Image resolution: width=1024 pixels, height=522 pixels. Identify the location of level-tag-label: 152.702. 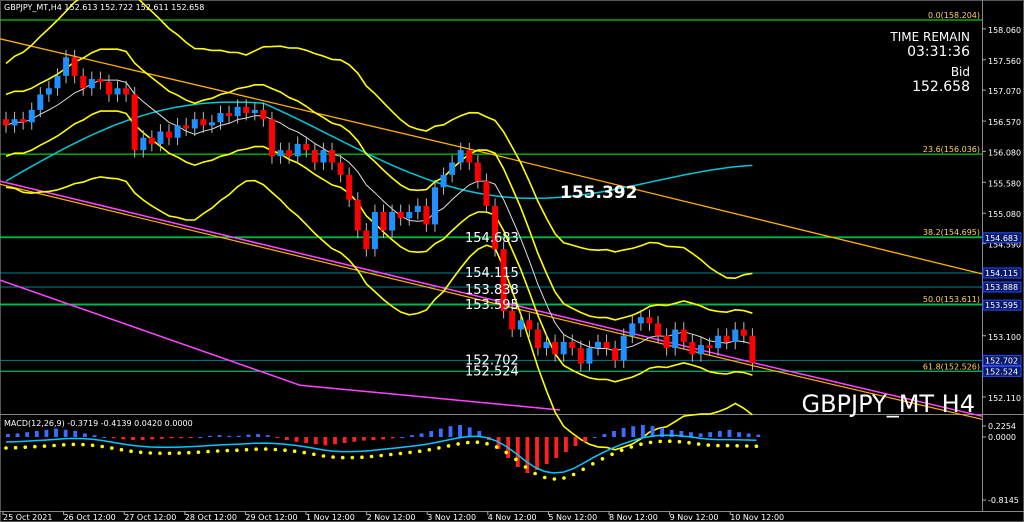
(1001, 360).